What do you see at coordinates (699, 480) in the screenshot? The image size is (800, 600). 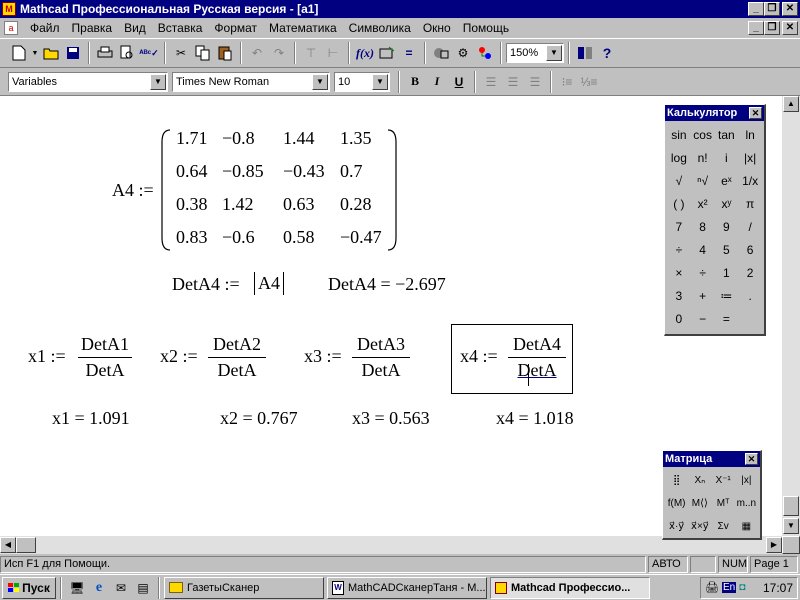 I see `matrix-key: Xₙ` at bounding box center [699, 480].